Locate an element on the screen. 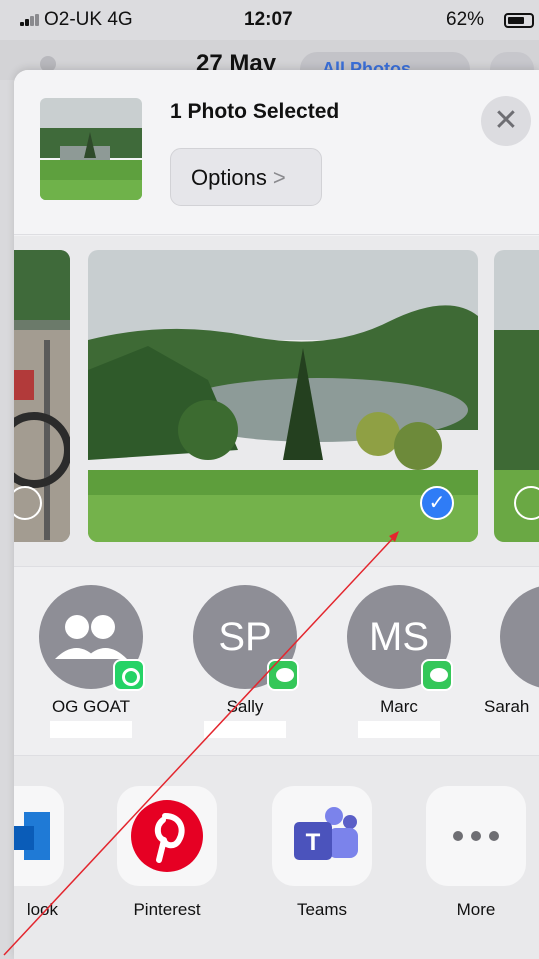  contact-og-goat: OG GOAT is located at coordinates (91, 661).